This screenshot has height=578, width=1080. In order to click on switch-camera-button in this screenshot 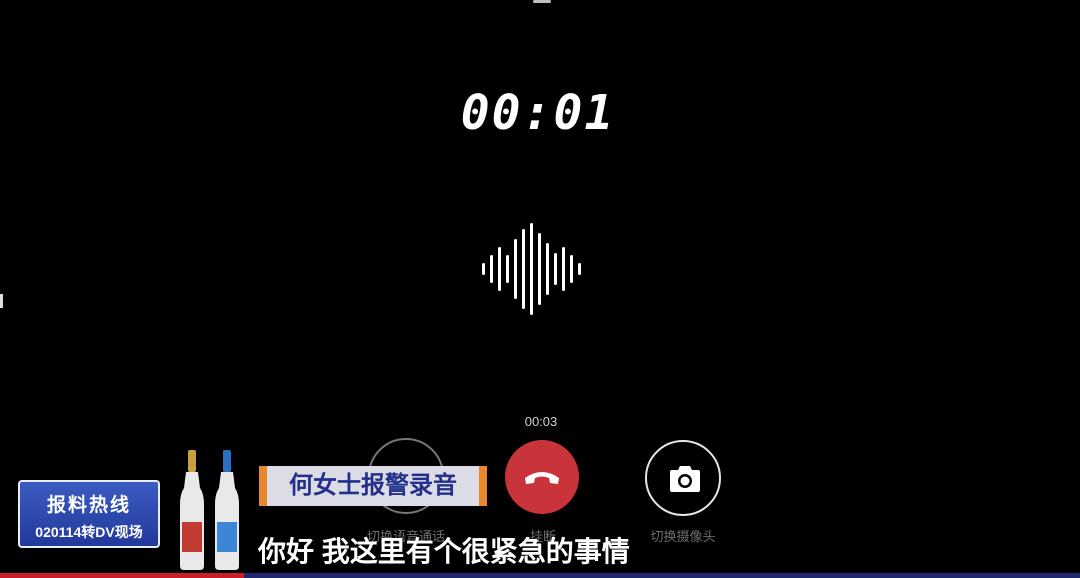, I will do `click(683, 478)`.